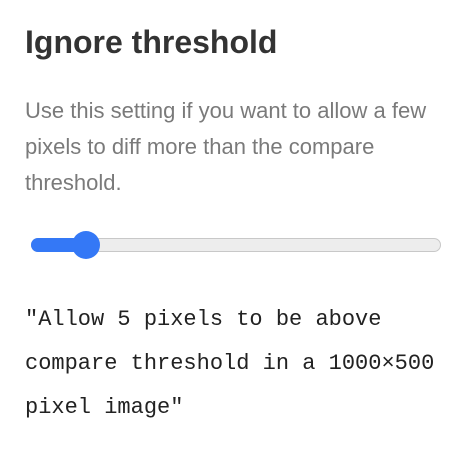 The image size is (476, 468). Describe the element at coordinates (236, 246) in the screenshot. I see `ignore-threshold-slider` at that location.